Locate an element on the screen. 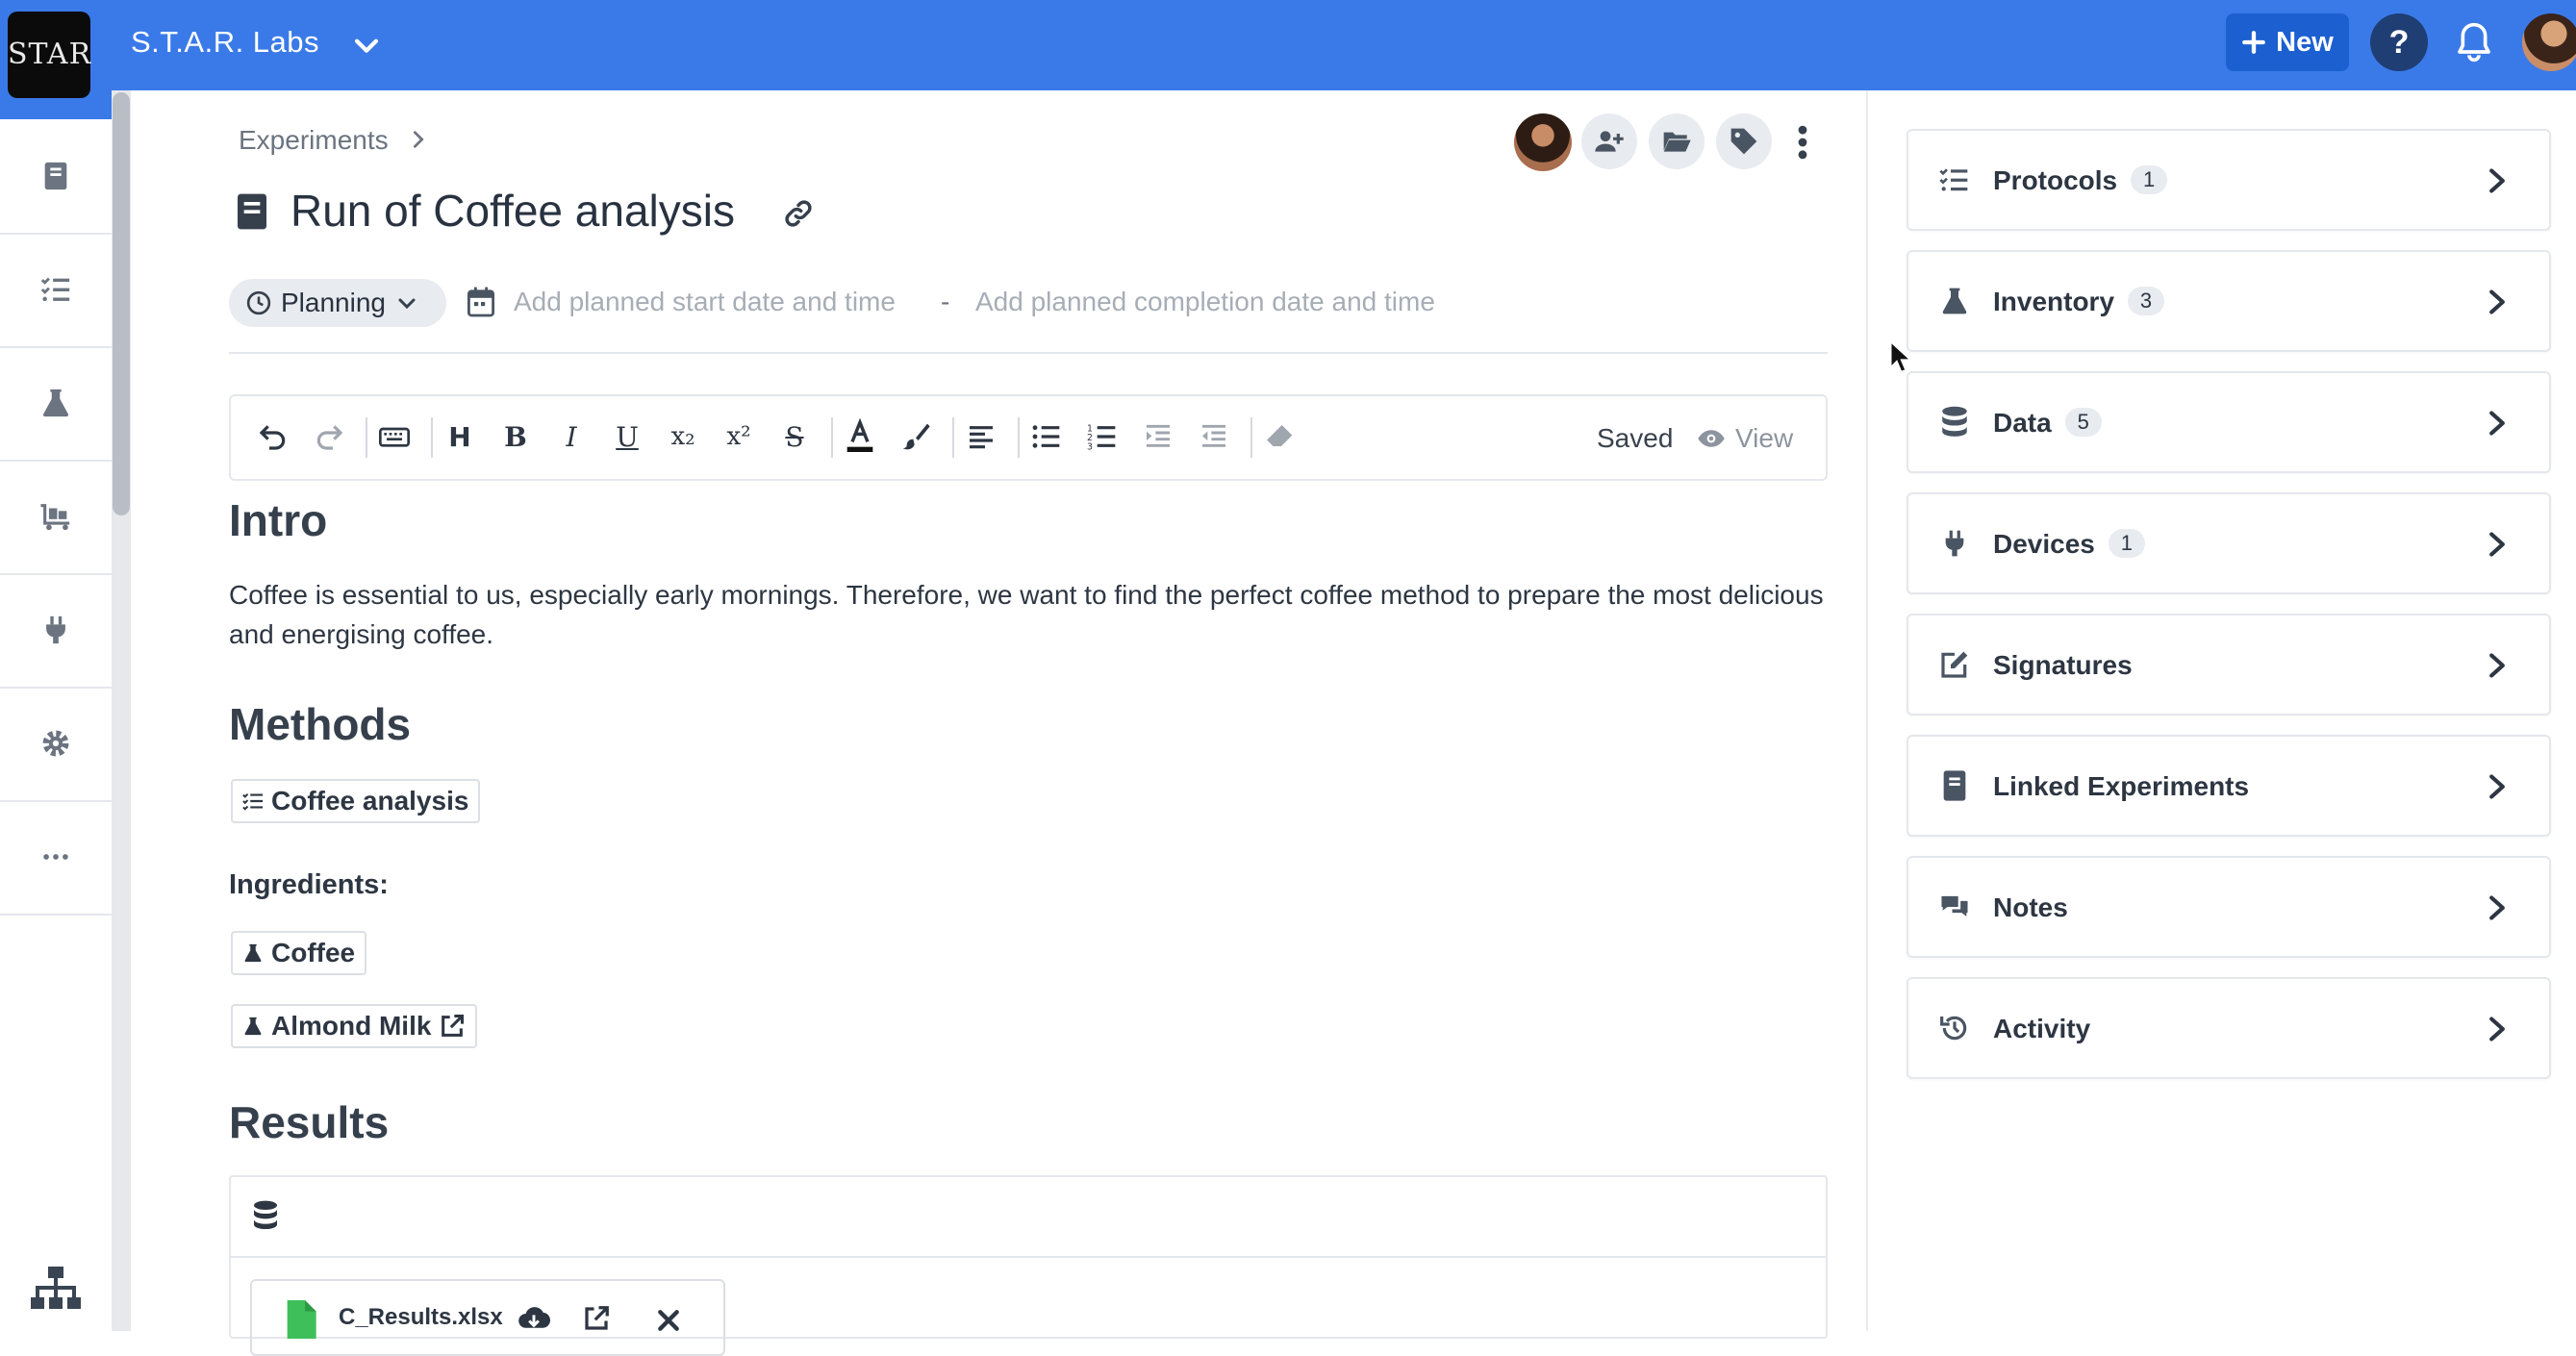 The image size is (2576, 1356). link-icon is located at coordinates (799, 213).